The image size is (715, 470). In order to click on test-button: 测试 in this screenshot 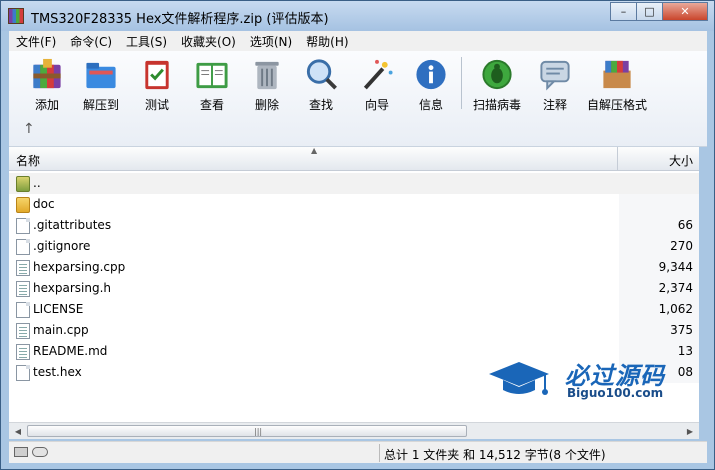, I will do `click(157, 84)`.